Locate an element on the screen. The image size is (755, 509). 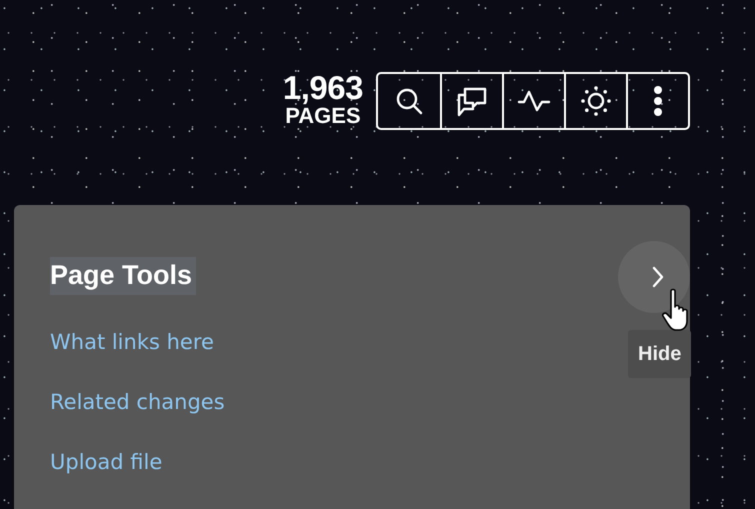
more-icon is located at coordinates (658, 101).